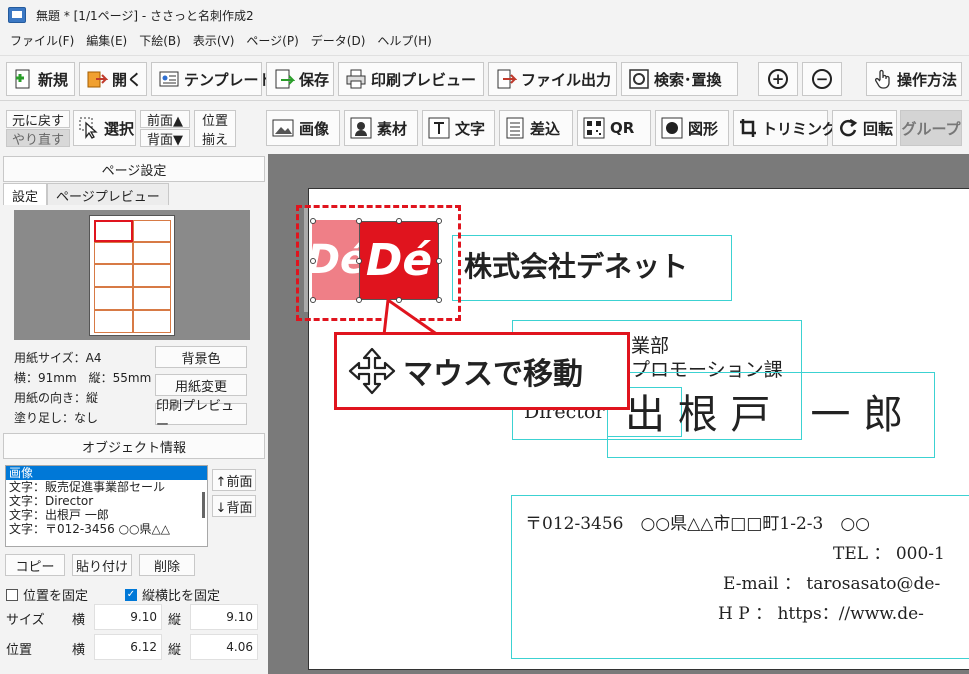 Image resolution: width=969 pixels, height=674 pixels. I want to click on size-width-input: 9.10, so click(128, 617).